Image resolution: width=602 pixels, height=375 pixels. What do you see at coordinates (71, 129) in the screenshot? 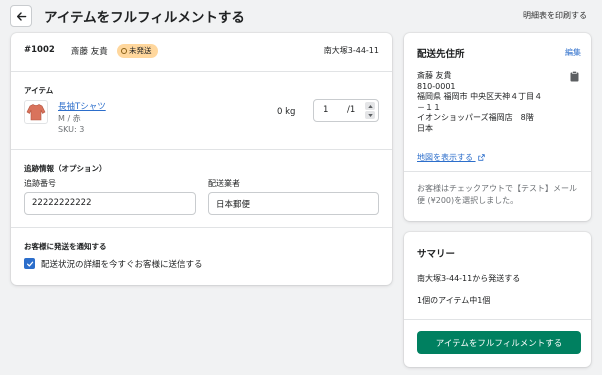
I see `product-sku: SKU: 3` at bounding box center [71, 129].